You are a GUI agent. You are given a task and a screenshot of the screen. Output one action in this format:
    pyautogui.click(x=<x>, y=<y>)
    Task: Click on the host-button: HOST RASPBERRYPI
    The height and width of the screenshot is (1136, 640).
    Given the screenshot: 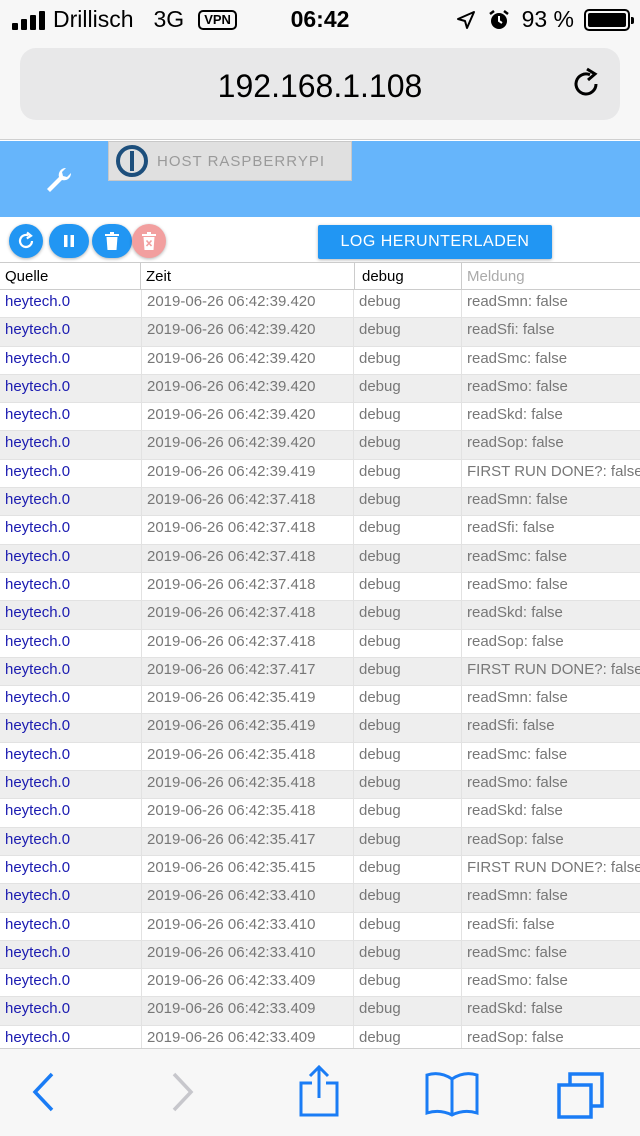 What is the action you would take?
    pyautogui.click(x=230, y=161)
    